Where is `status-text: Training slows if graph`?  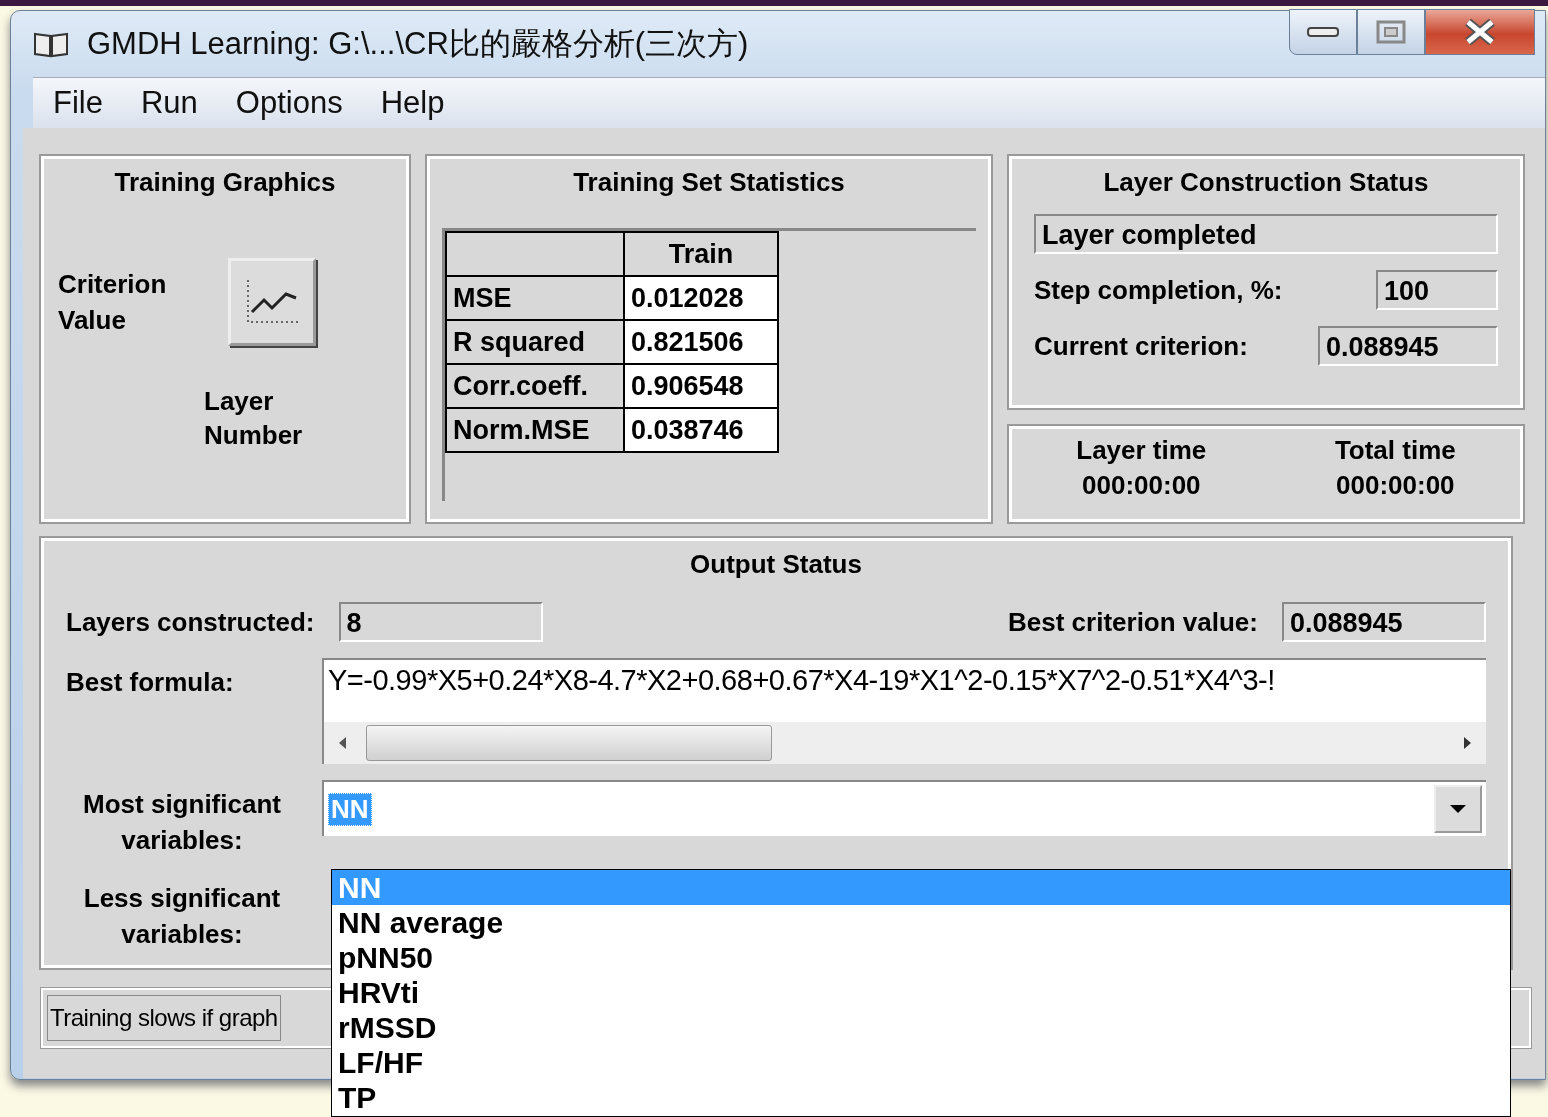 status-text: Training slows if graph is located at coordinates (164, 1018).